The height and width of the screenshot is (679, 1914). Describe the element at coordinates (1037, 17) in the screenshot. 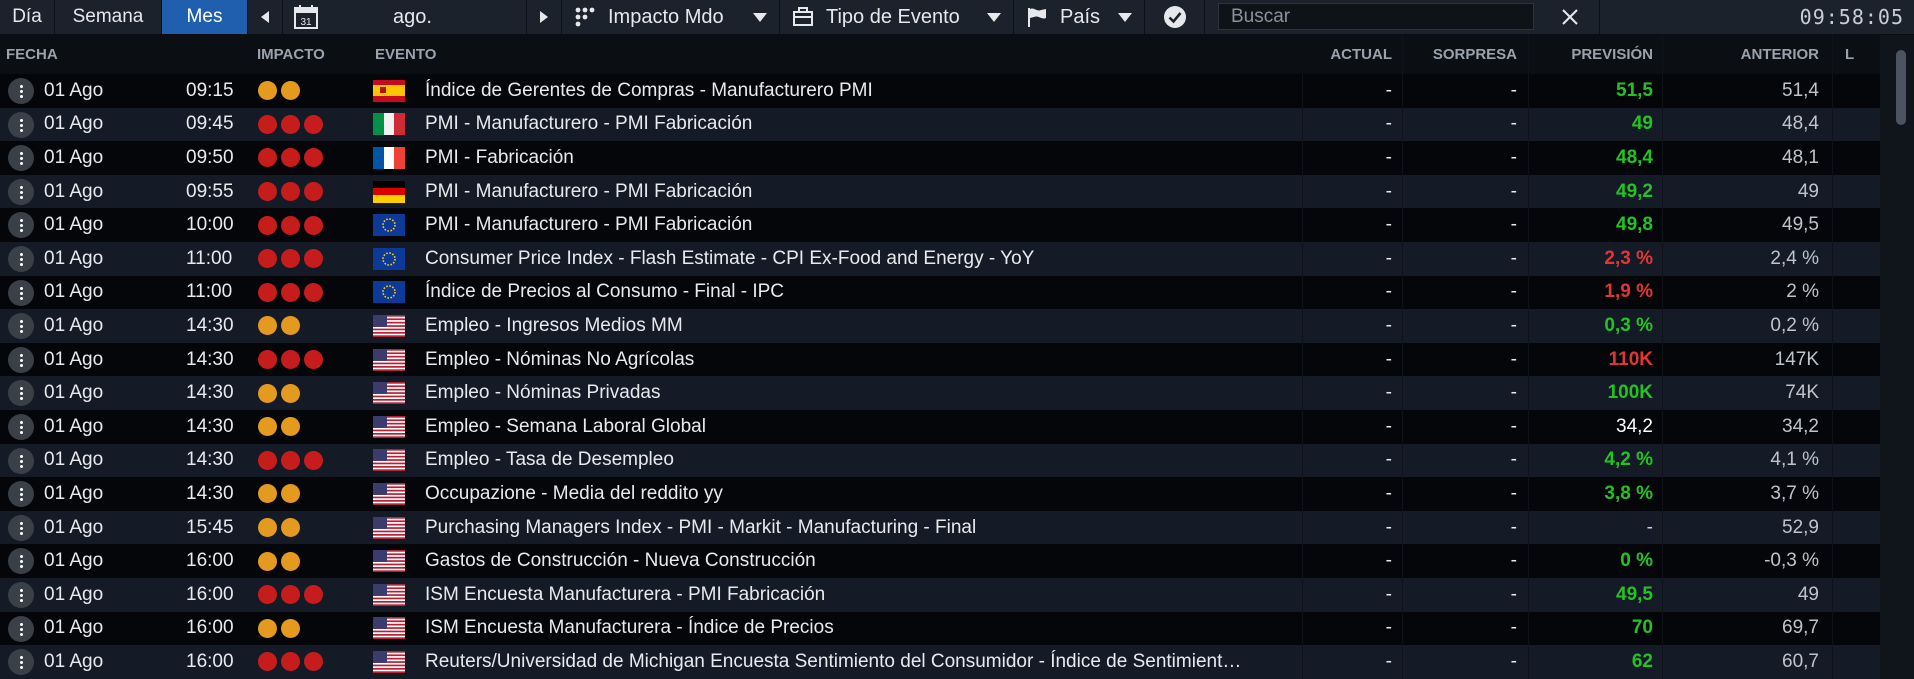

I see `flag-icon` at that location.